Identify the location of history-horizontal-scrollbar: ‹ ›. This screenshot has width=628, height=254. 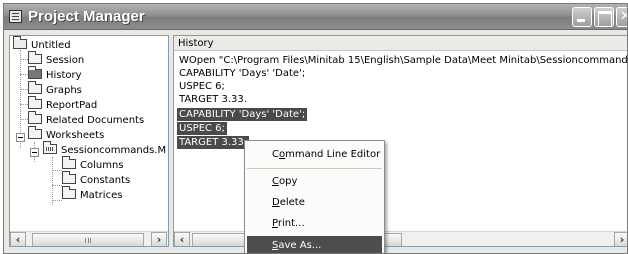
(400, 238).